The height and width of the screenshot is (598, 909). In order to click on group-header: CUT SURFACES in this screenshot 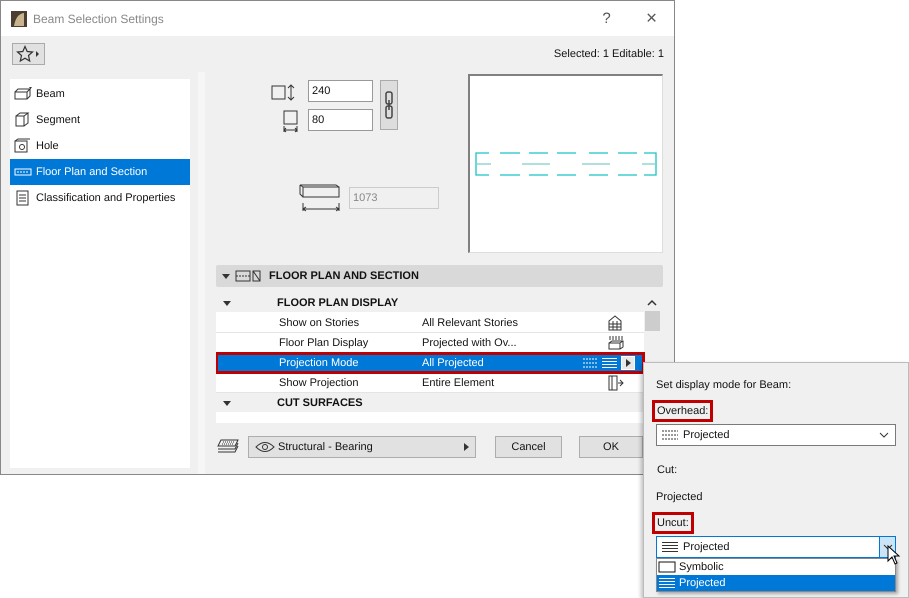, I will do `click(430, 403)`.